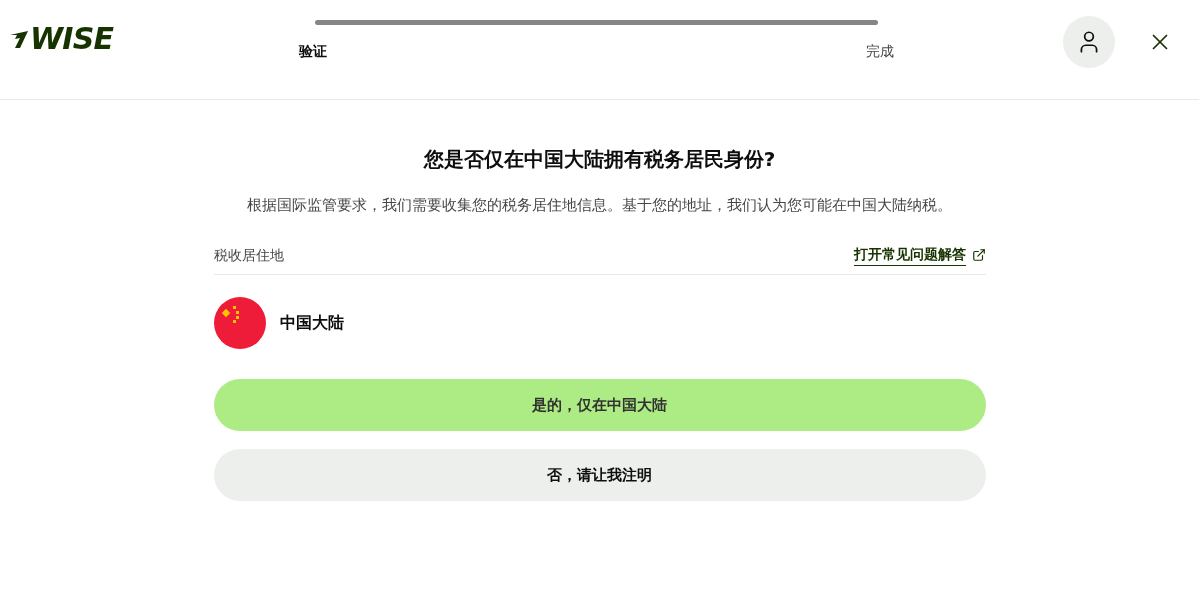  What do you see at coordinates (1089, 42) in the screenshot?
I see `account-button` at bounding box center [1089, 42].